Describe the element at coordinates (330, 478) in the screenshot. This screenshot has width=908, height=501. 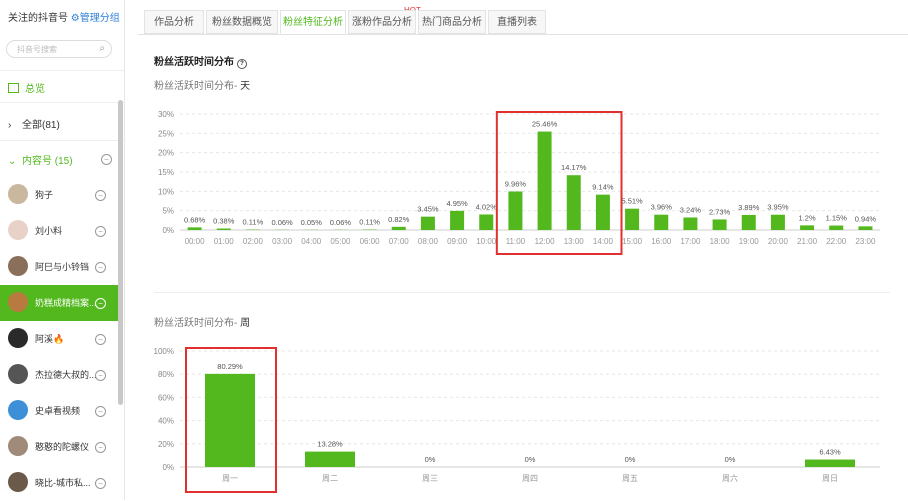
I see `x-tick-label: 周二` at that location.